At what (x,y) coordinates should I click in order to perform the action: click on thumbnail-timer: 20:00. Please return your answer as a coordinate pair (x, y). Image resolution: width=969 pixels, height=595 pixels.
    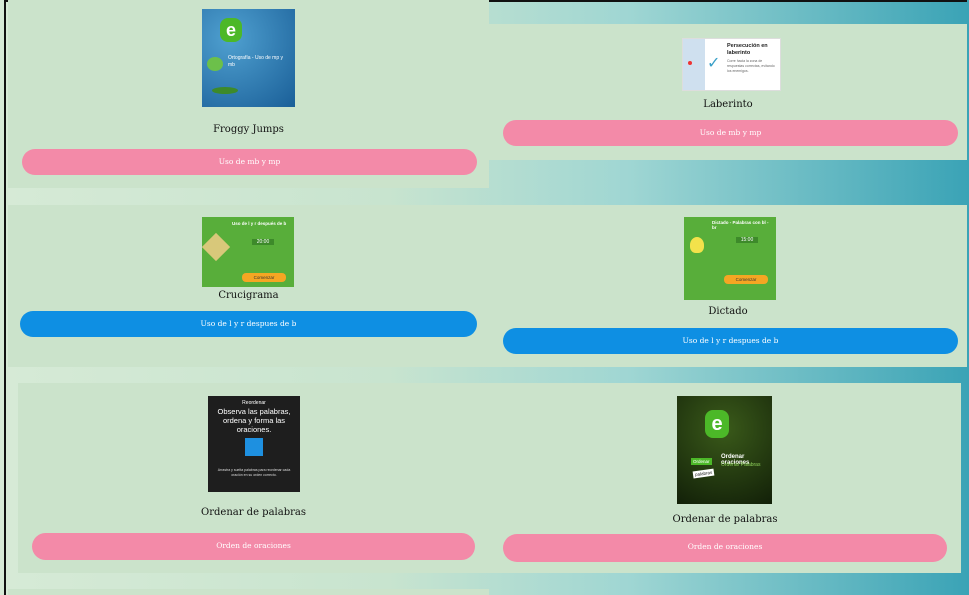
    Looking at the image, I should click on (263, 242).